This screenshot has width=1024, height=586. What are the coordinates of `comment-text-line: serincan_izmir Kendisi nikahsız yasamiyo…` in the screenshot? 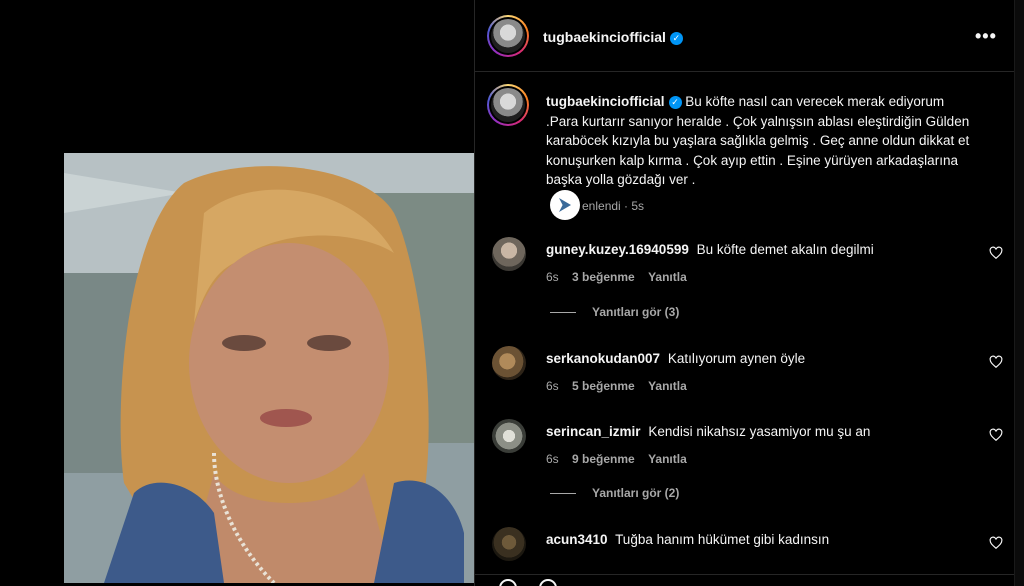 It's located at (708, 431).